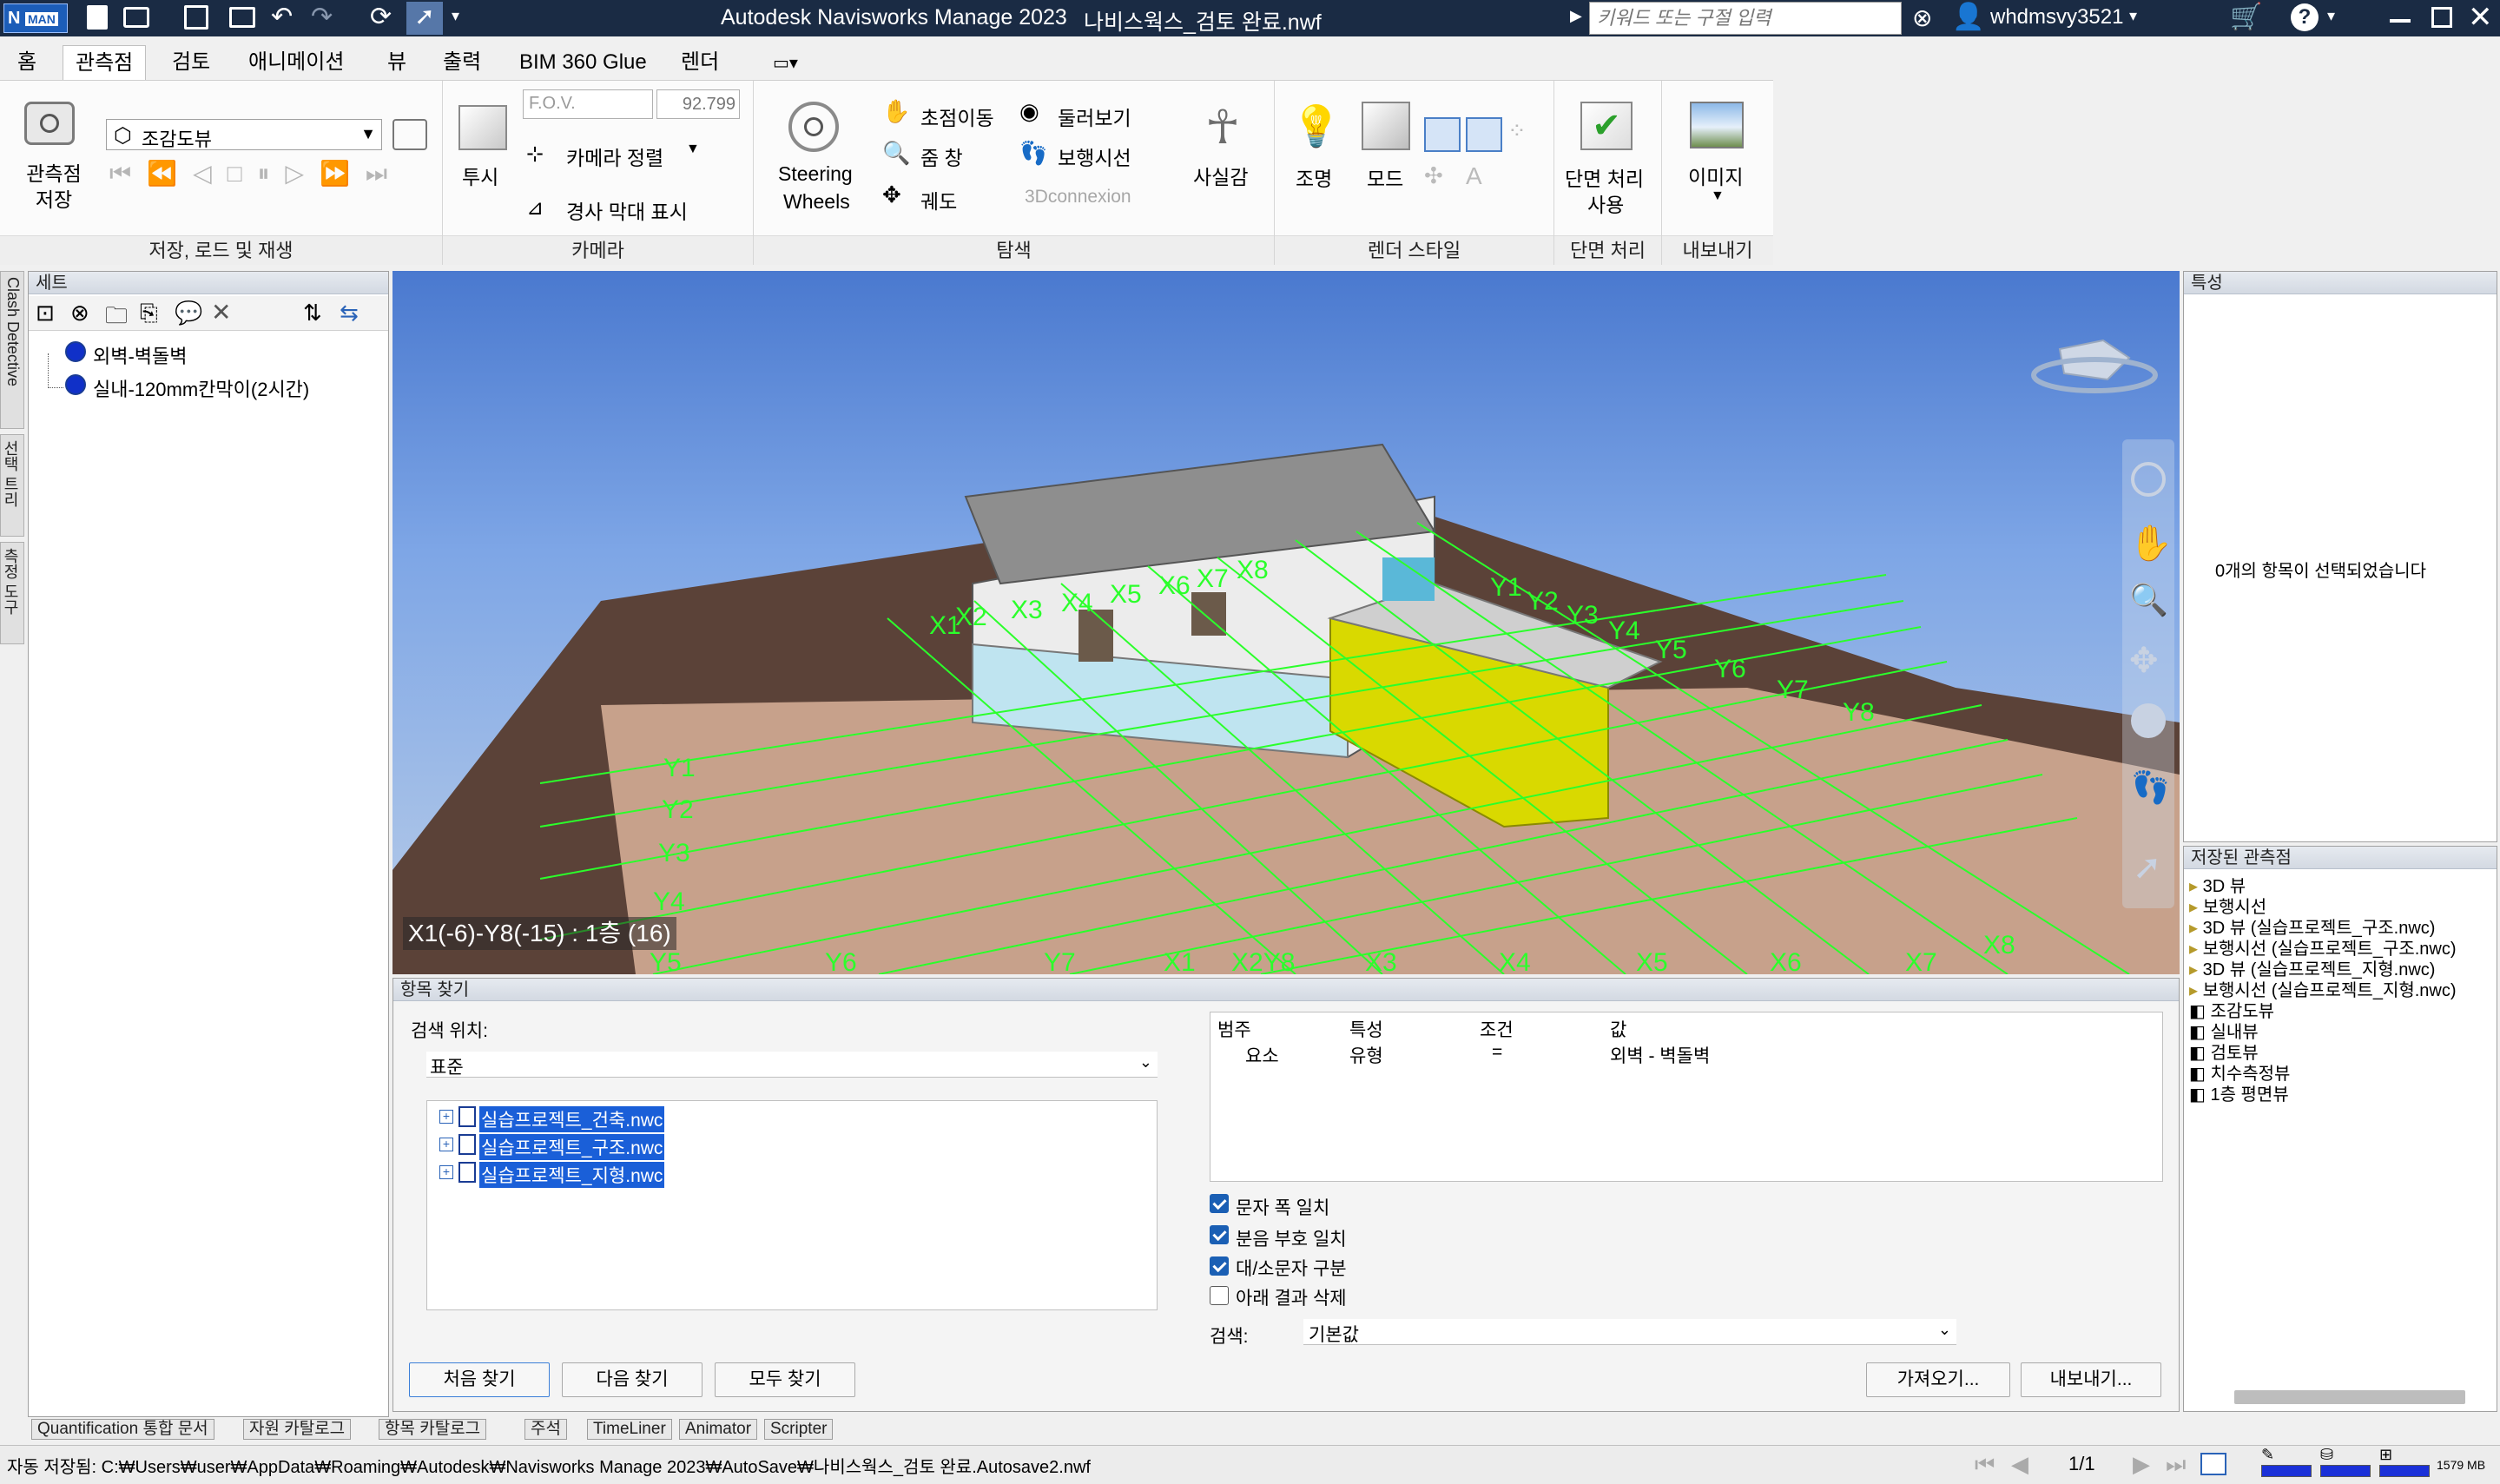 The height and width of the screenshot is (1484, 2500). I want to click on help-icon: ?, so click(2305, 17).